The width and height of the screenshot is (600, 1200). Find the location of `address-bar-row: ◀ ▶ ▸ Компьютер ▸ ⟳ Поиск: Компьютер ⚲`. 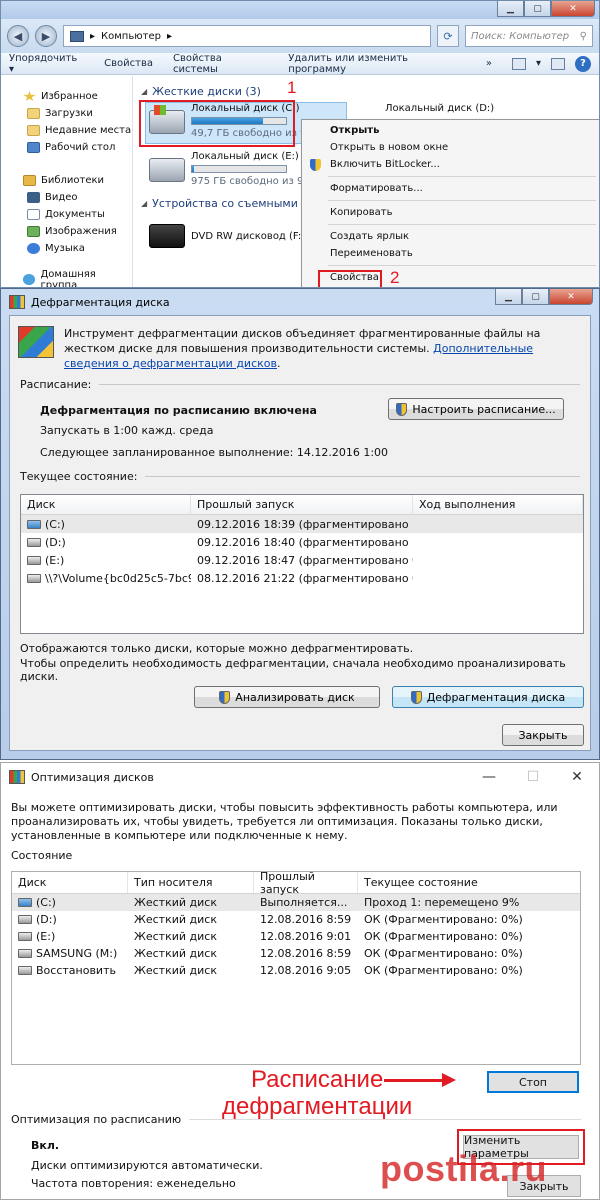

address-bar-row: ◀ ▶ ▸ Компьютер ▸ ⟳ Поиск: Компьютер ⚲ is located at coordinates (300, 36).